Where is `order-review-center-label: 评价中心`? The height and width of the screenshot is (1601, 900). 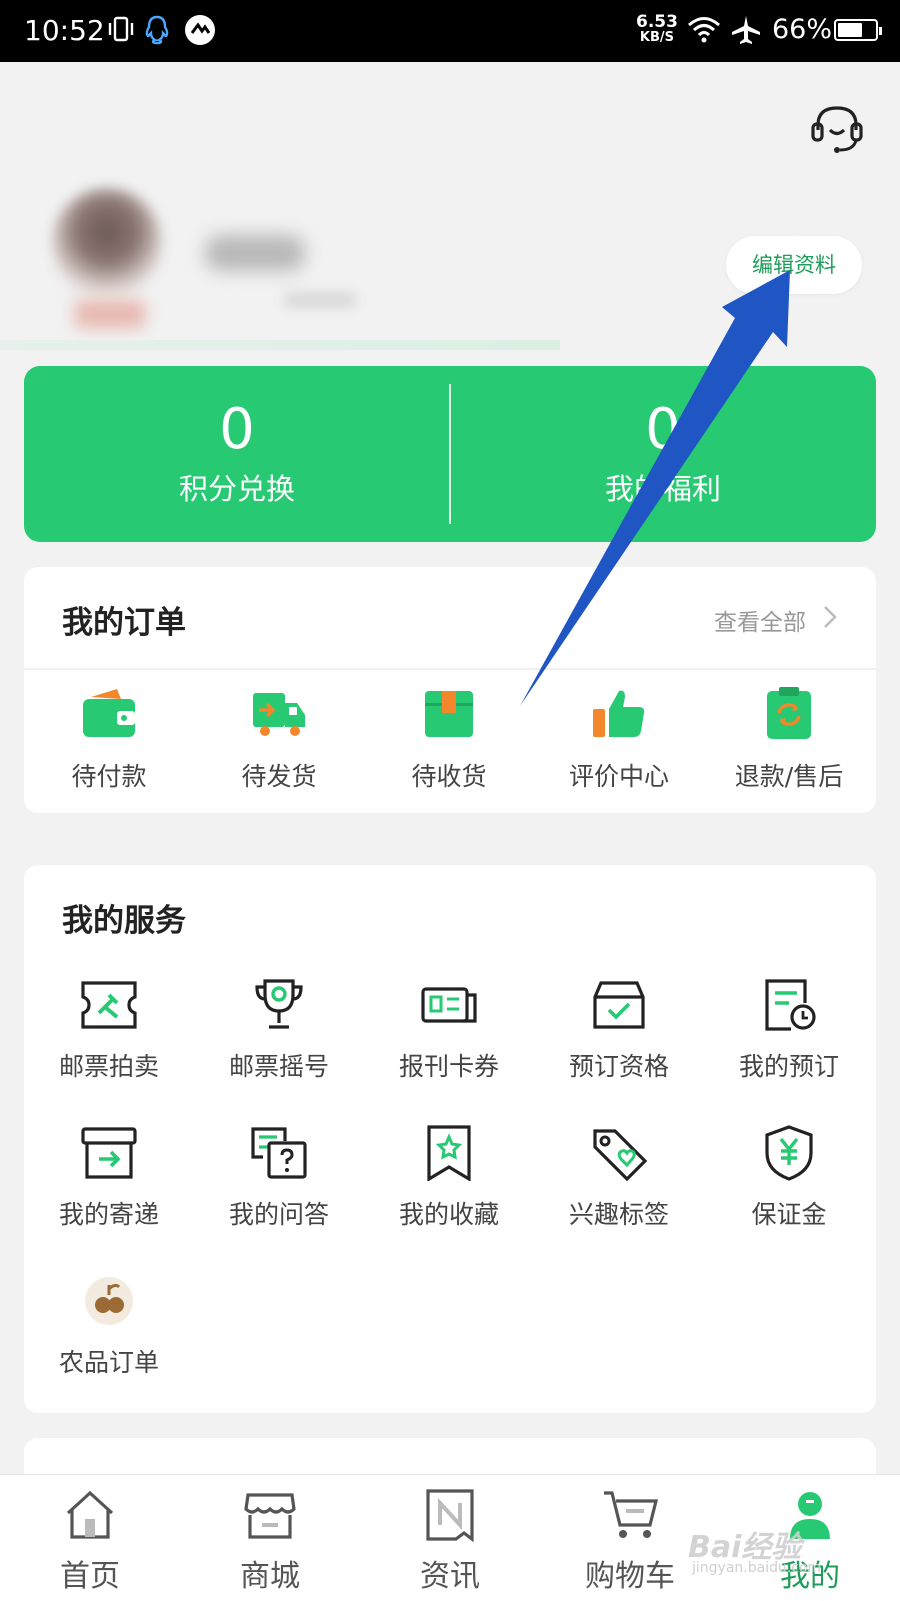 order-review-center-label: 评价中心 is located at coordinates (618, 776).